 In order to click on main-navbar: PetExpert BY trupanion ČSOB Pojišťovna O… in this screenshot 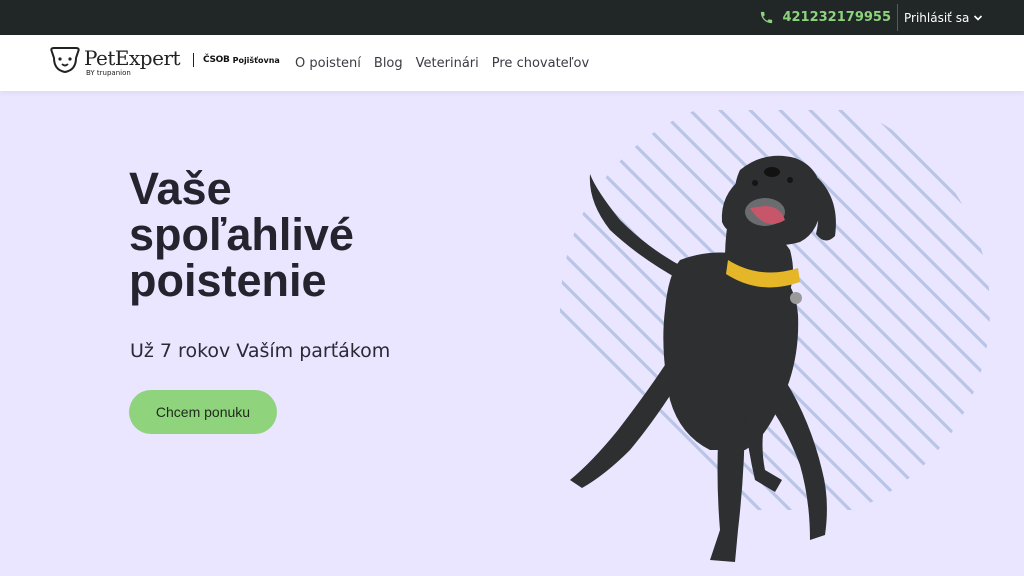, I will do `click(512, 63)`.